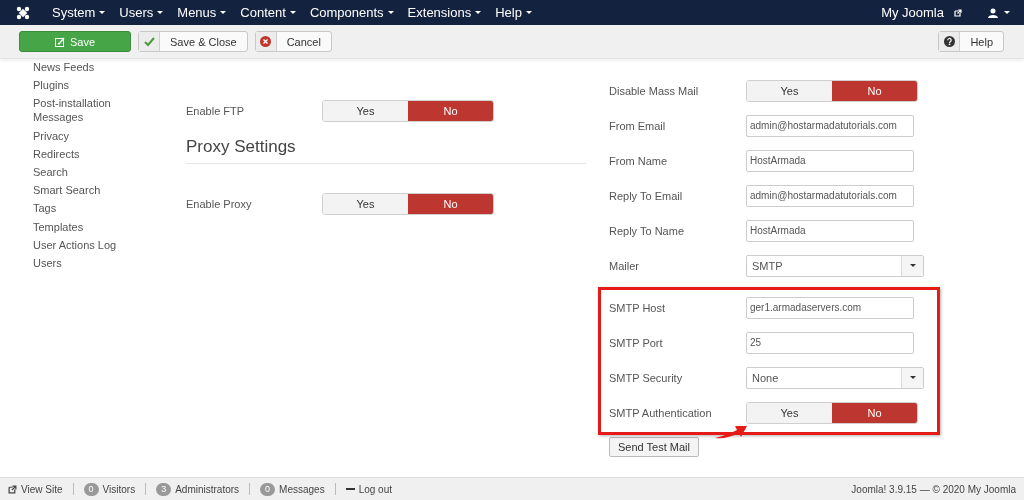 The width and height of the screenshot is (1024, 500). I want to click on sidebar-link: Post-installation Messages, so click(78, 110).